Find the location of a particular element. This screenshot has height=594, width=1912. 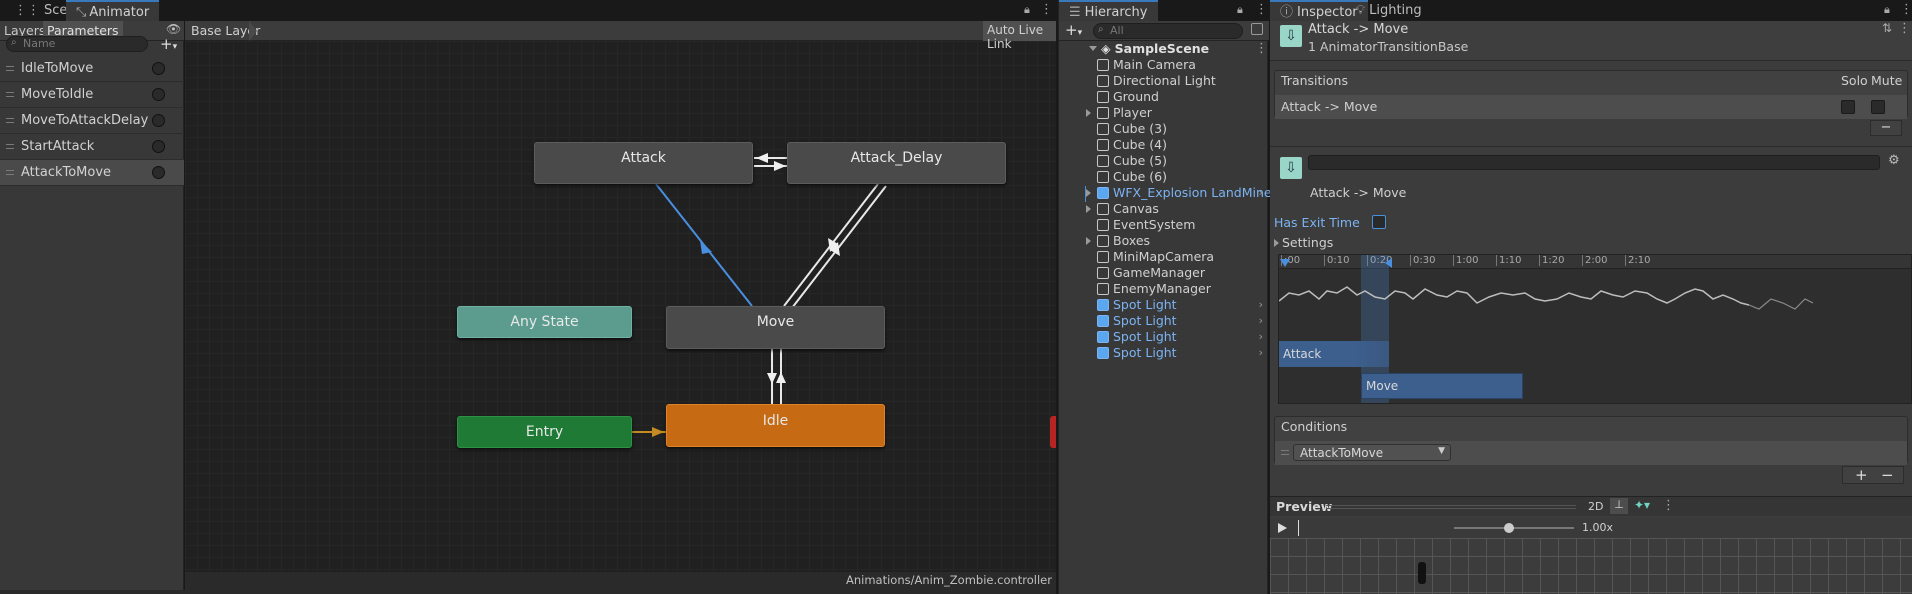

conditions-list: Conditions AttackToMove ▼ is located at coordinates (1591, 440).